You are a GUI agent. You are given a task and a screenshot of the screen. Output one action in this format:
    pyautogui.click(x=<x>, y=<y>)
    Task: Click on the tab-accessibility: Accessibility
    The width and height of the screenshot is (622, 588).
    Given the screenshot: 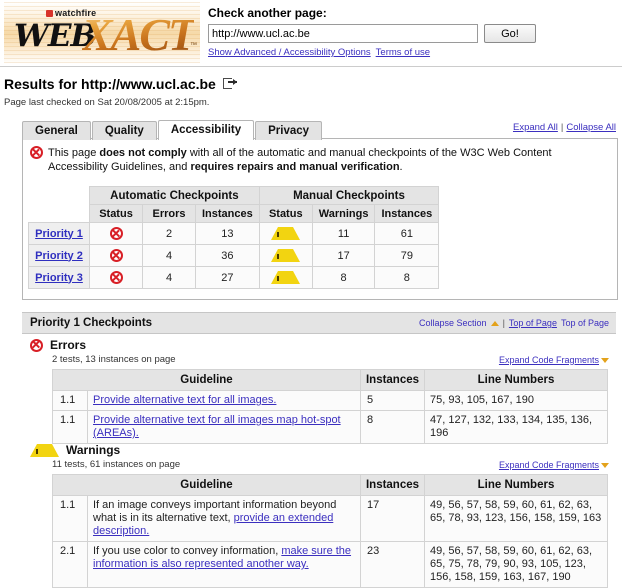 What is the action you would take?
    pyautogui.click(x=206, y=130)
    